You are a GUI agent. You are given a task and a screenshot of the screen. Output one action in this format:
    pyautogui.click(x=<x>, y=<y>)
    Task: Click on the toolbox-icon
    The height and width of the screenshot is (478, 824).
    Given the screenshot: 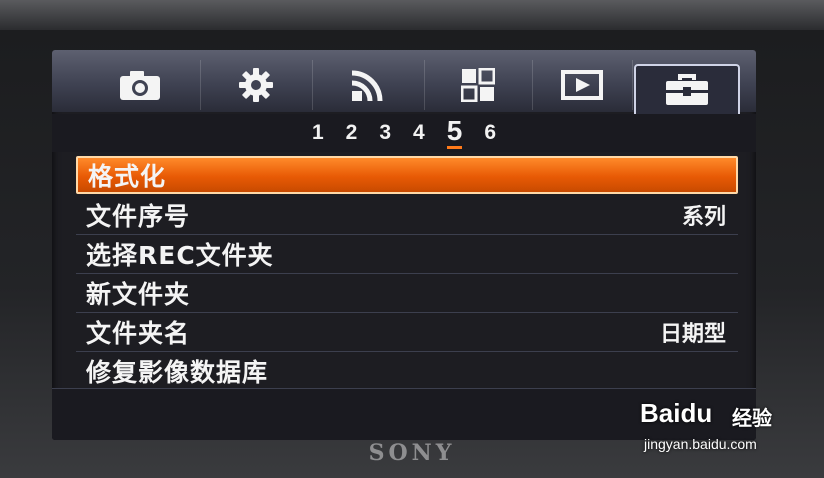 What is the action you would take?
    pyautogui.click(x=687, y=90)
    